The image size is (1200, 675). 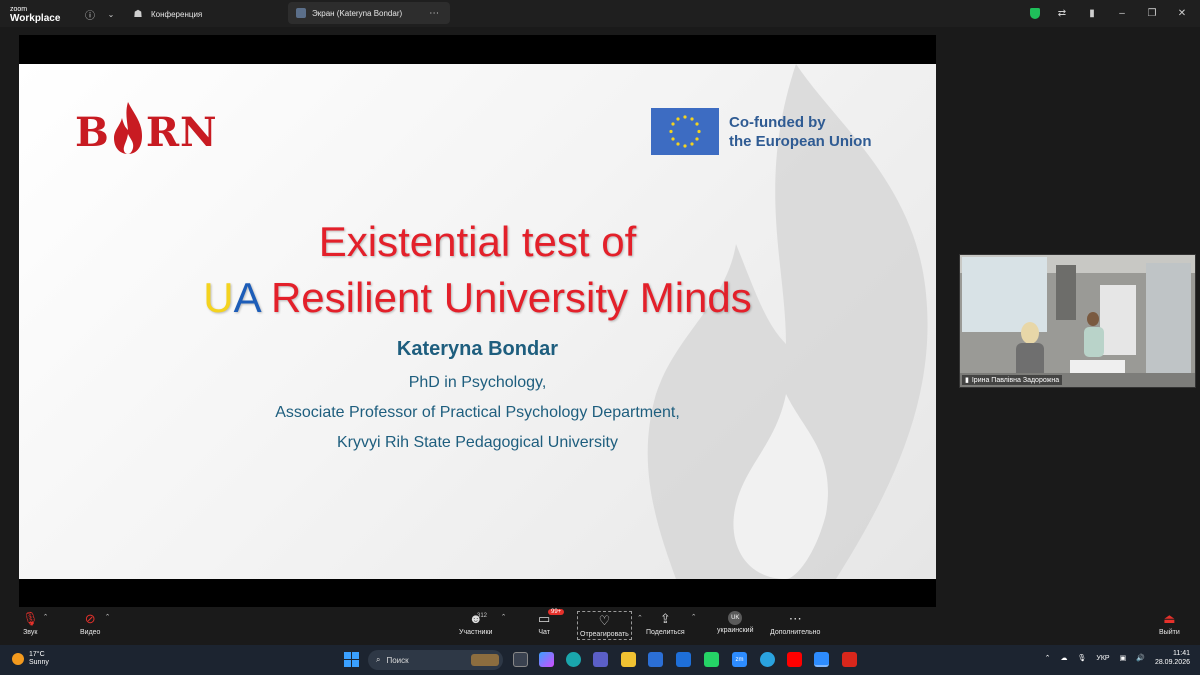 What do you see at coordinates (1123, 658) in the screenshot?
I see `network-icon: ▣` at bounding box center [1123, 658].